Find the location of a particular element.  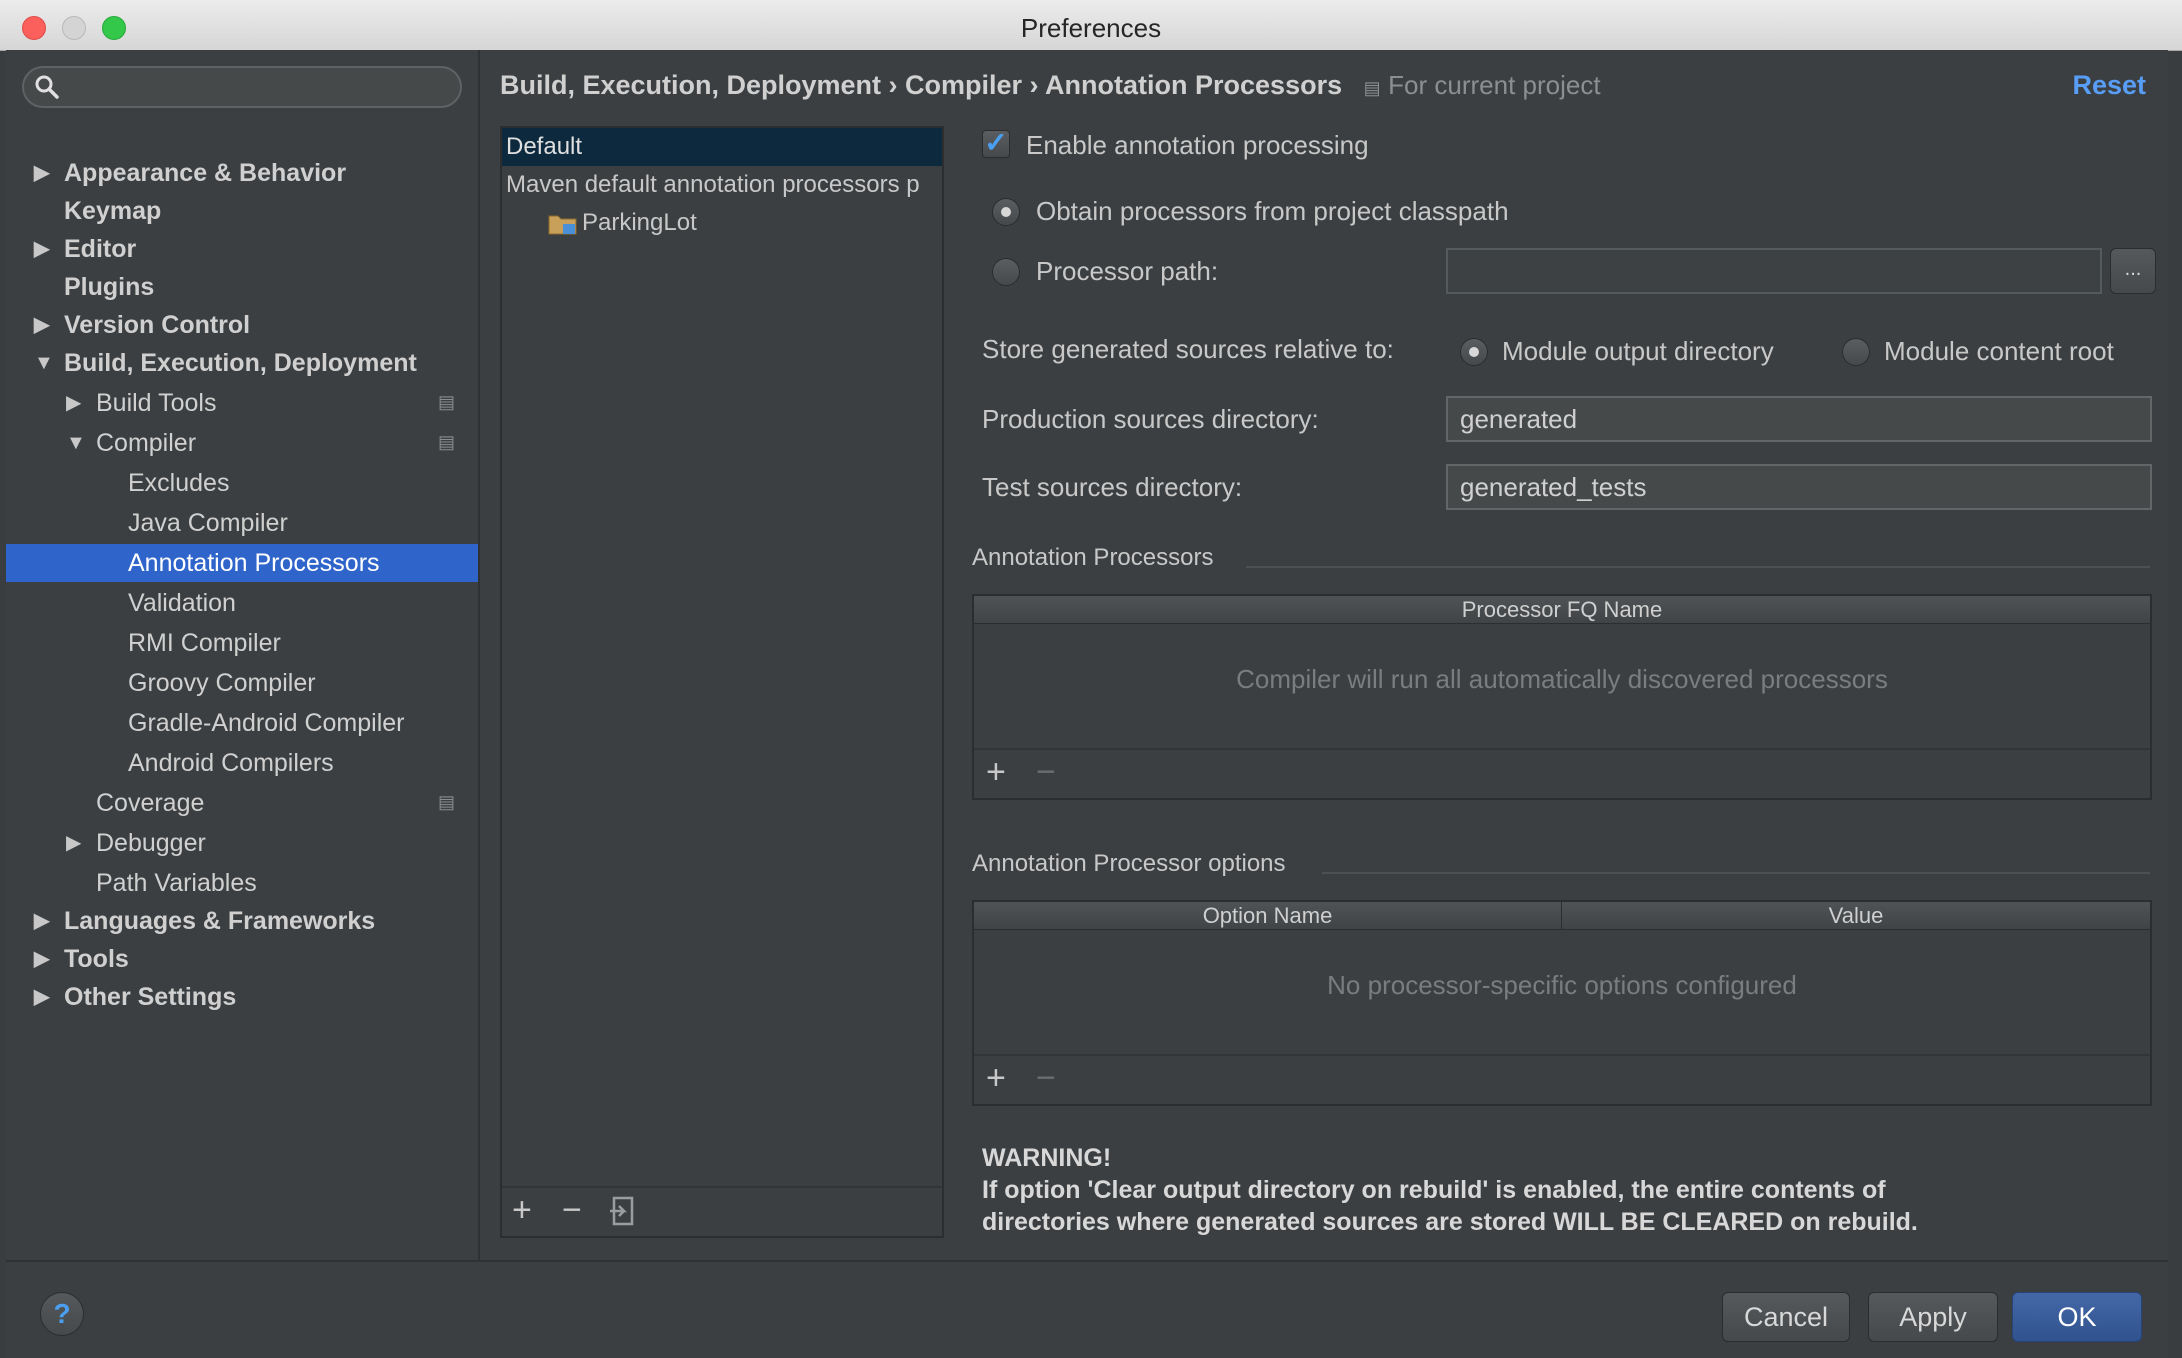

remove-profile-icon: − is located at coordinates (572, 1210).